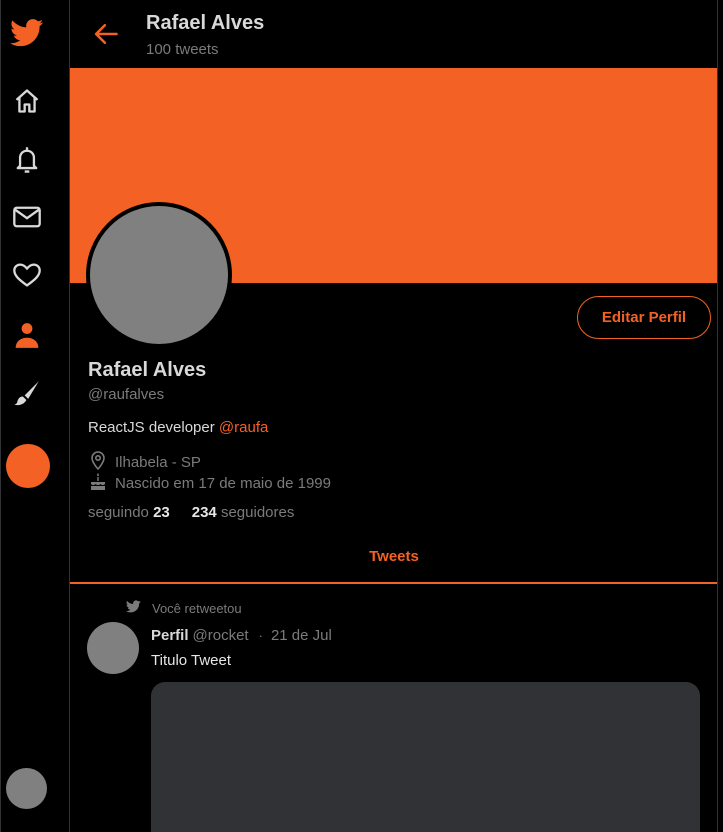 This screenshot has height=832, width=723. Describe the element at coordinates (126, 394) in the screenshot. I see `profile-handle: @raufalves` at that location.